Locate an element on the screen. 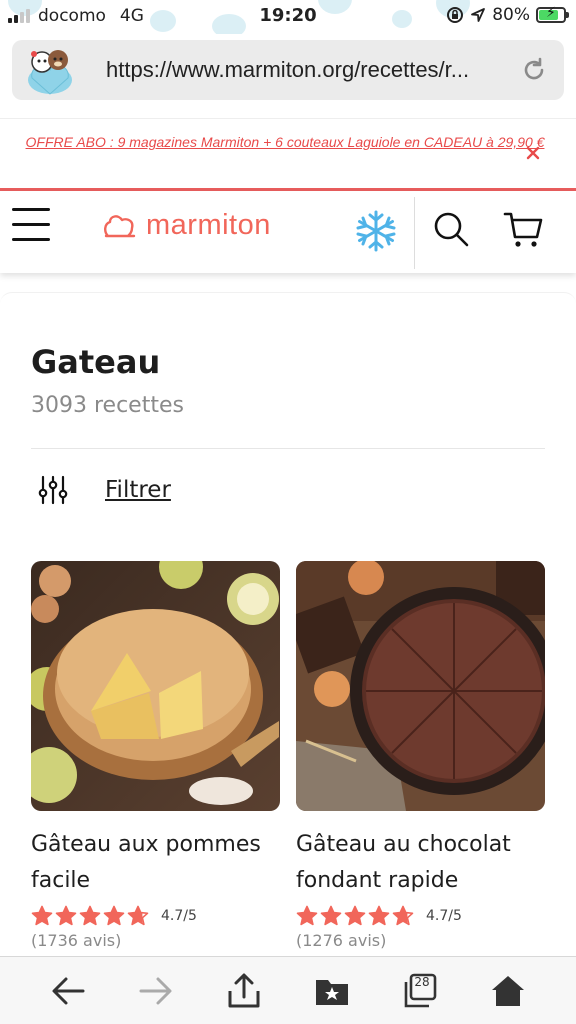 This screenshot has height=1024, width=576. menu-icon is located at coordinates (31, 226).